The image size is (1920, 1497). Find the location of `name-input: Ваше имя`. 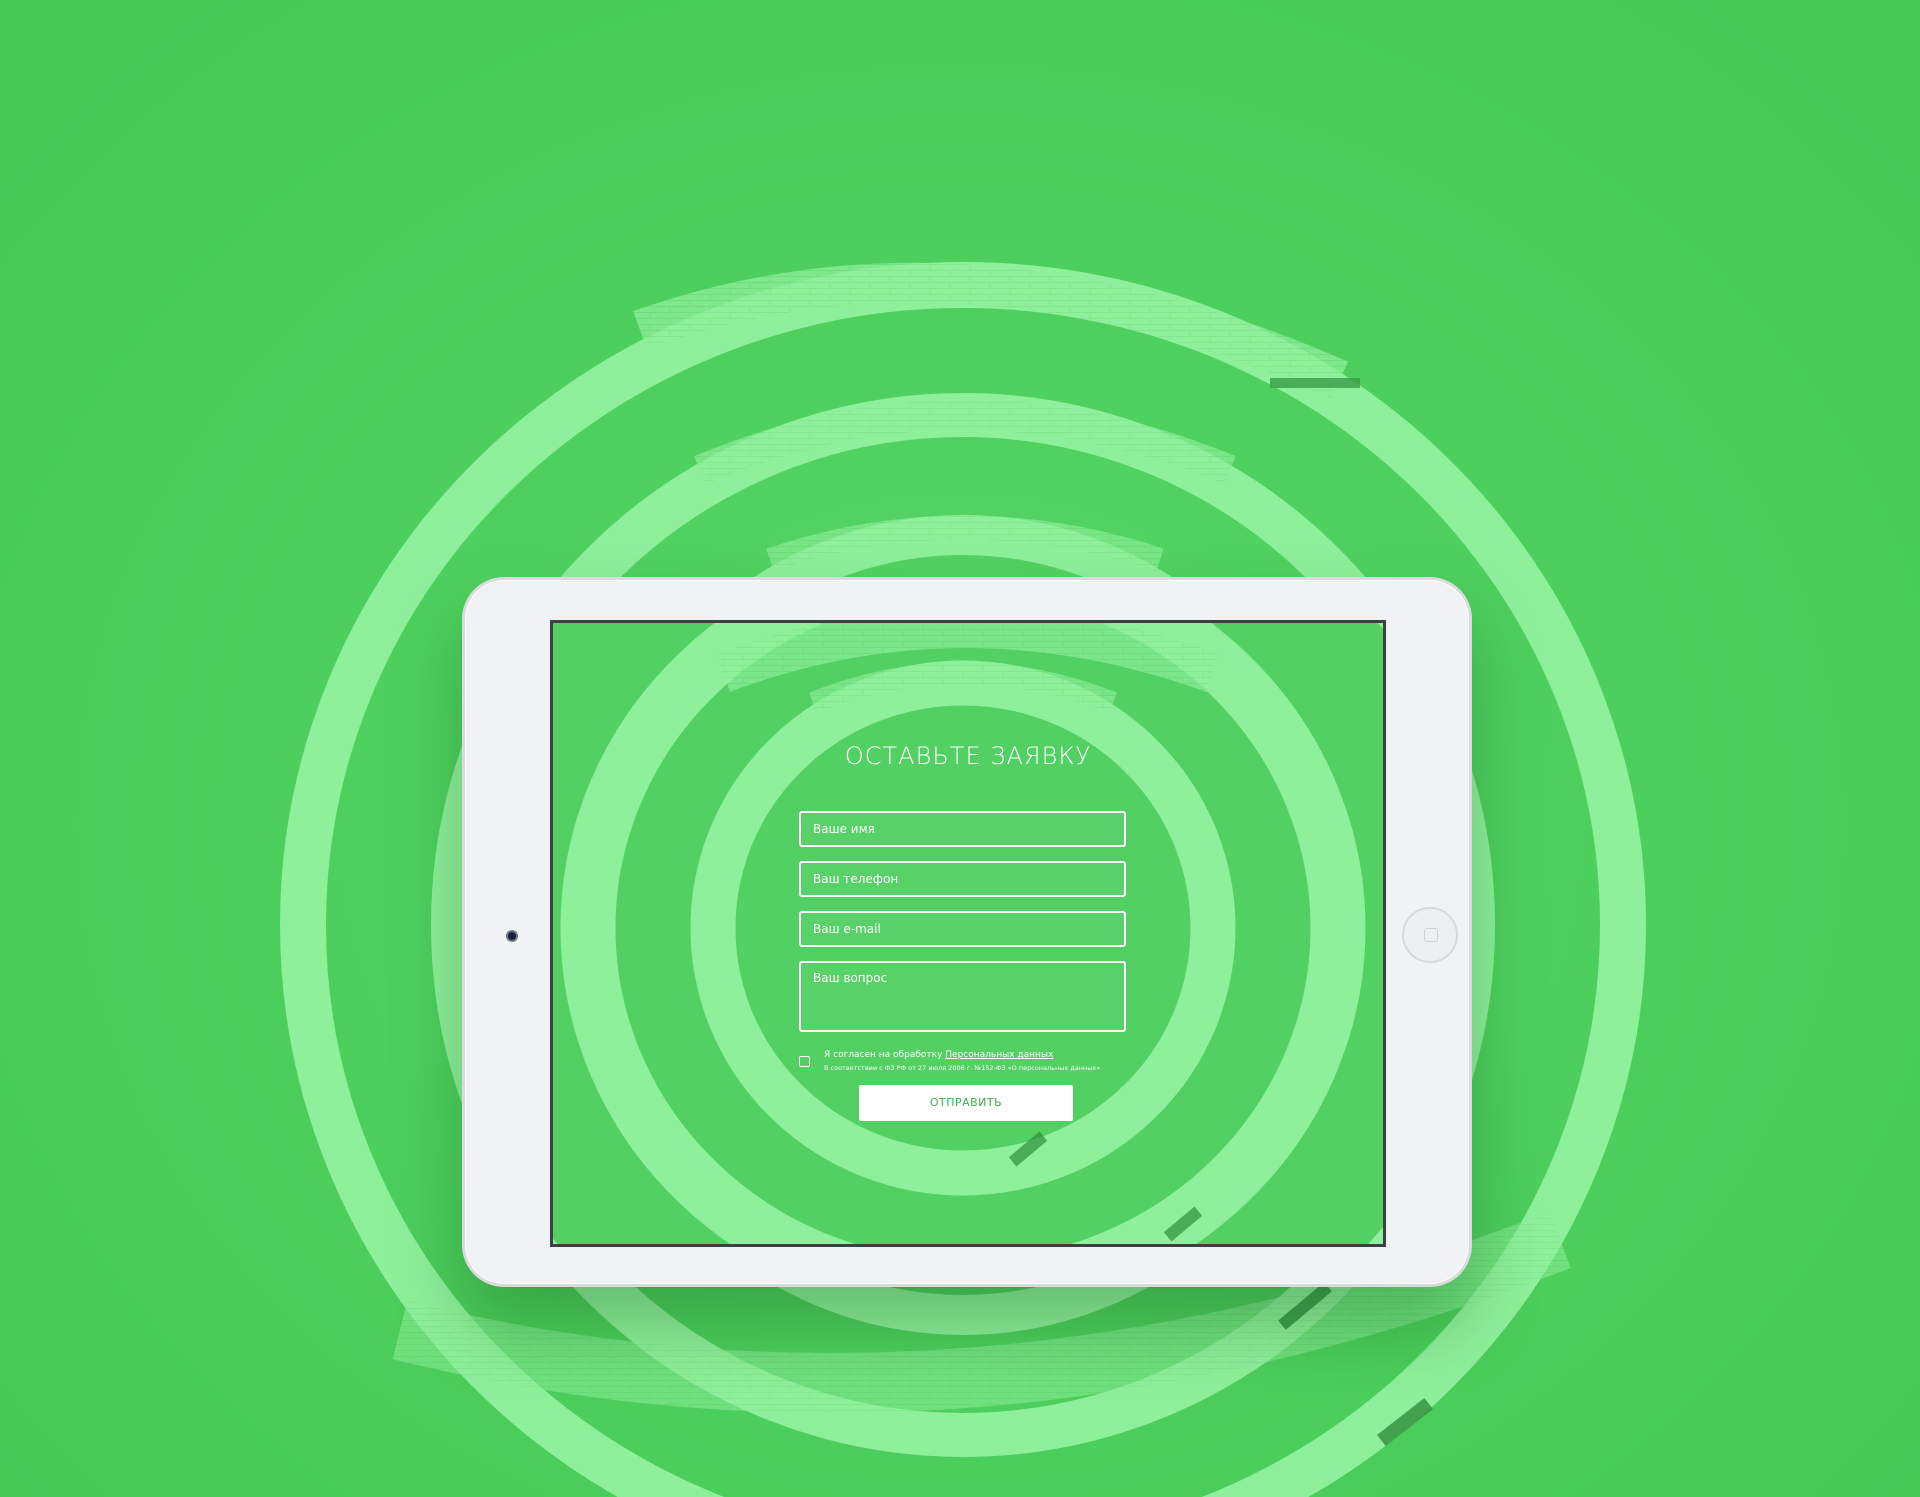

name-input: Ваше имя is located at coordinates (962, 829).